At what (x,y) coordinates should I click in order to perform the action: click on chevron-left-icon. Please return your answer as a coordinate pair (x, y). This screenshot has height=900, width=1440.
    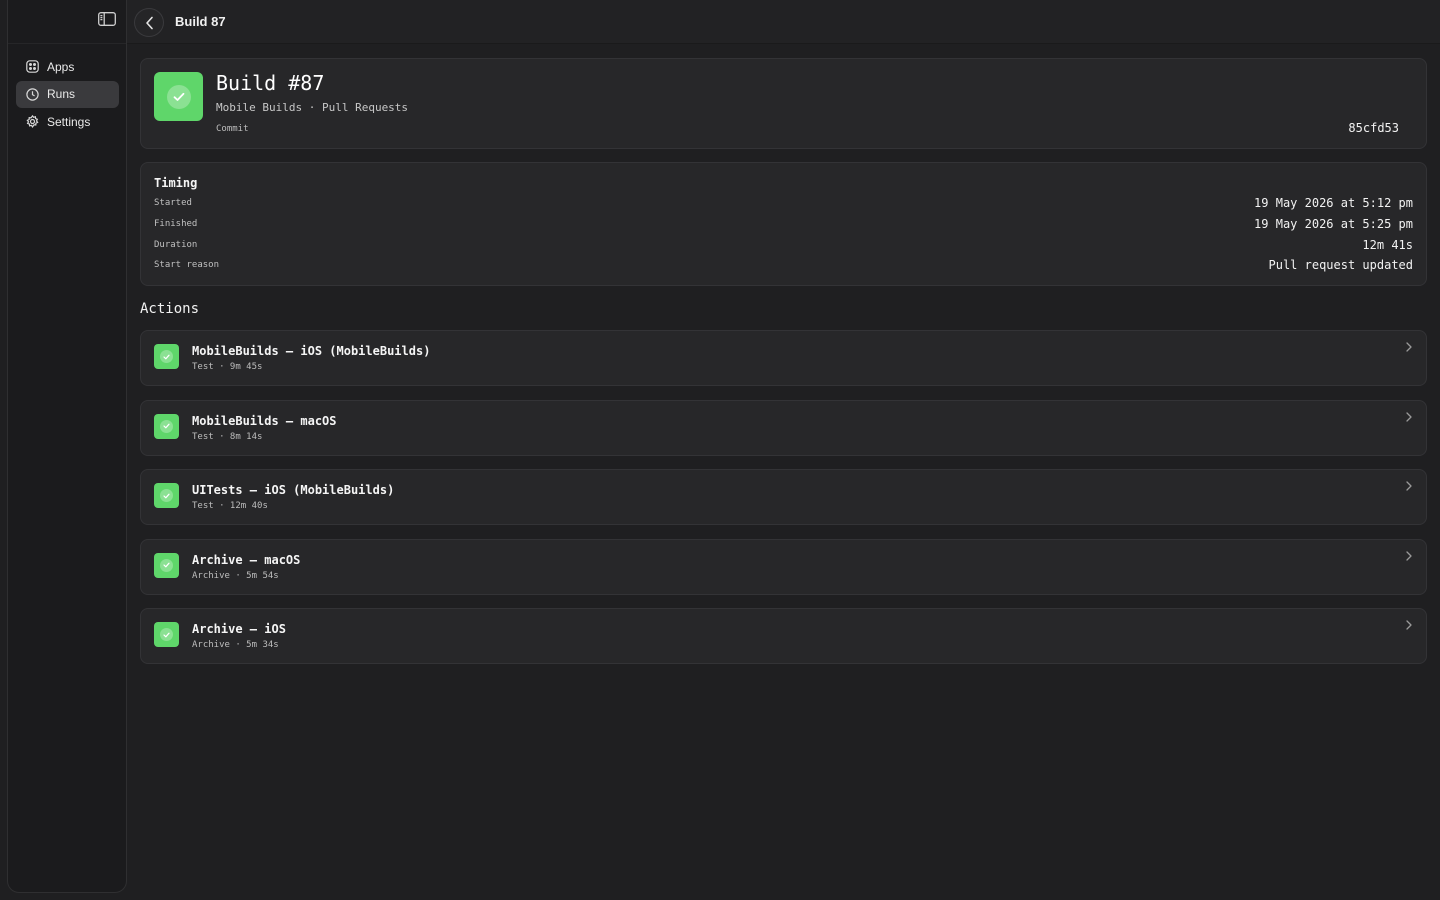
    Looking at the image, I should click on (149, 22).